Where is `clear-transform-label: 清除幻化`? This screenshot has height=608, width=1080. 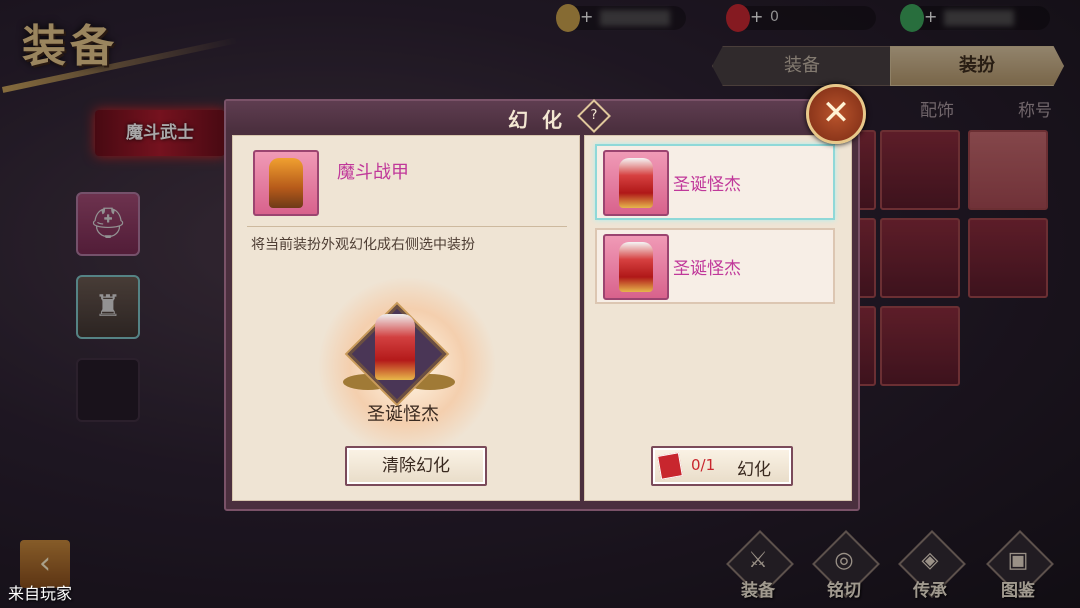 clear-transform-label: 清除幻化 is located at coordinates (416, 466).